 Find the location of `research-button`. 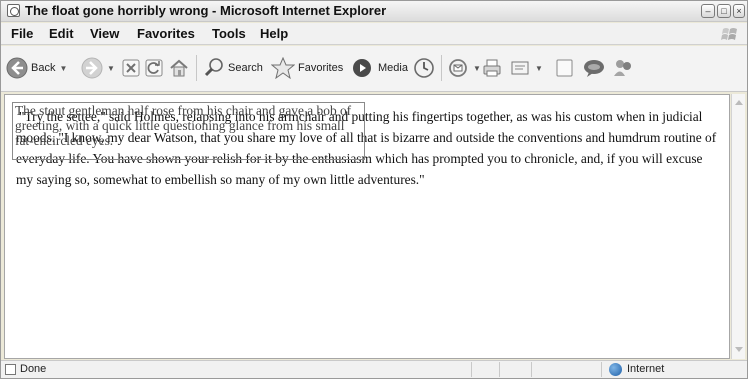

research-button is located at coordinates (594, 68).